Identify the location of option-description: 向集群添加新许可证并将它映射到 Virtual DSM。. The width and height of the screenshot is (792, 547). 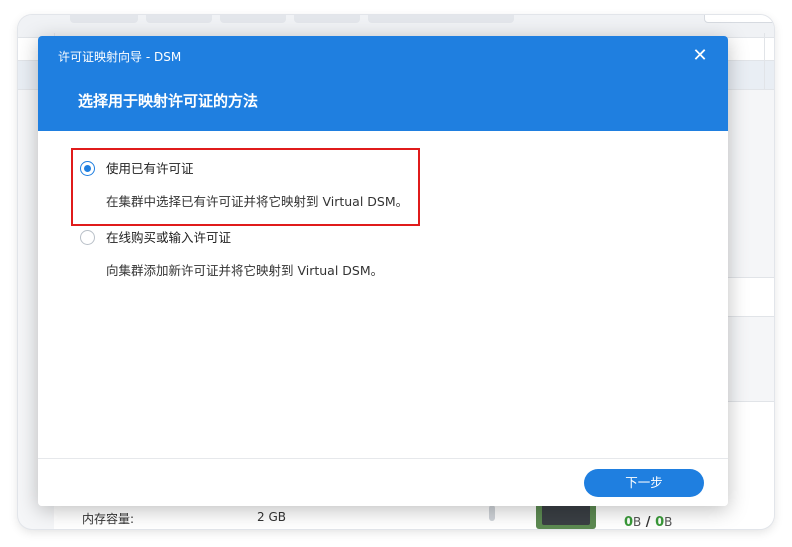
(245, 270).